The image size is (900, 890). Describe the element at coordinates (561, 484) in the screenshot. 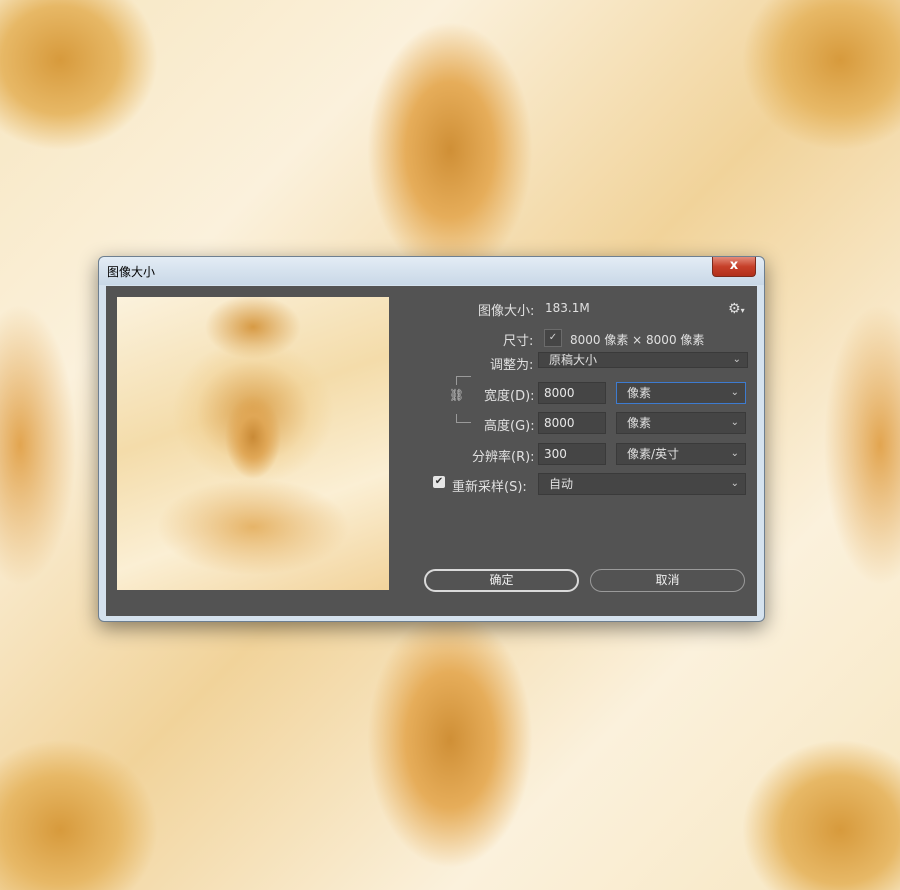

I see `resample-value: 自动` at that location.